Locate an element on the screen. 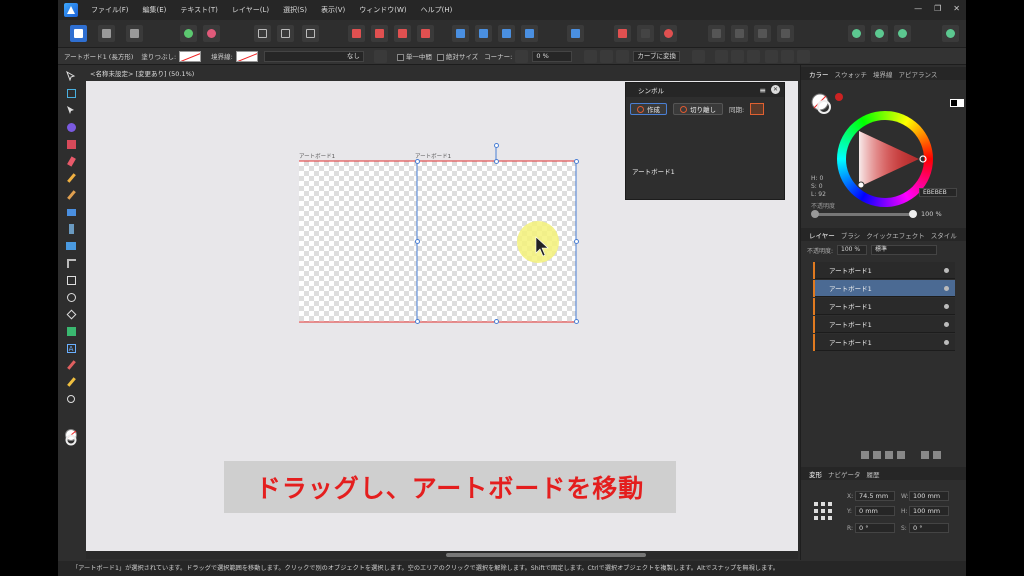 Image resolution: width=1024 pixels, height=576 pixels. restore-icon: ❐ is located at coordinates (937, 8).